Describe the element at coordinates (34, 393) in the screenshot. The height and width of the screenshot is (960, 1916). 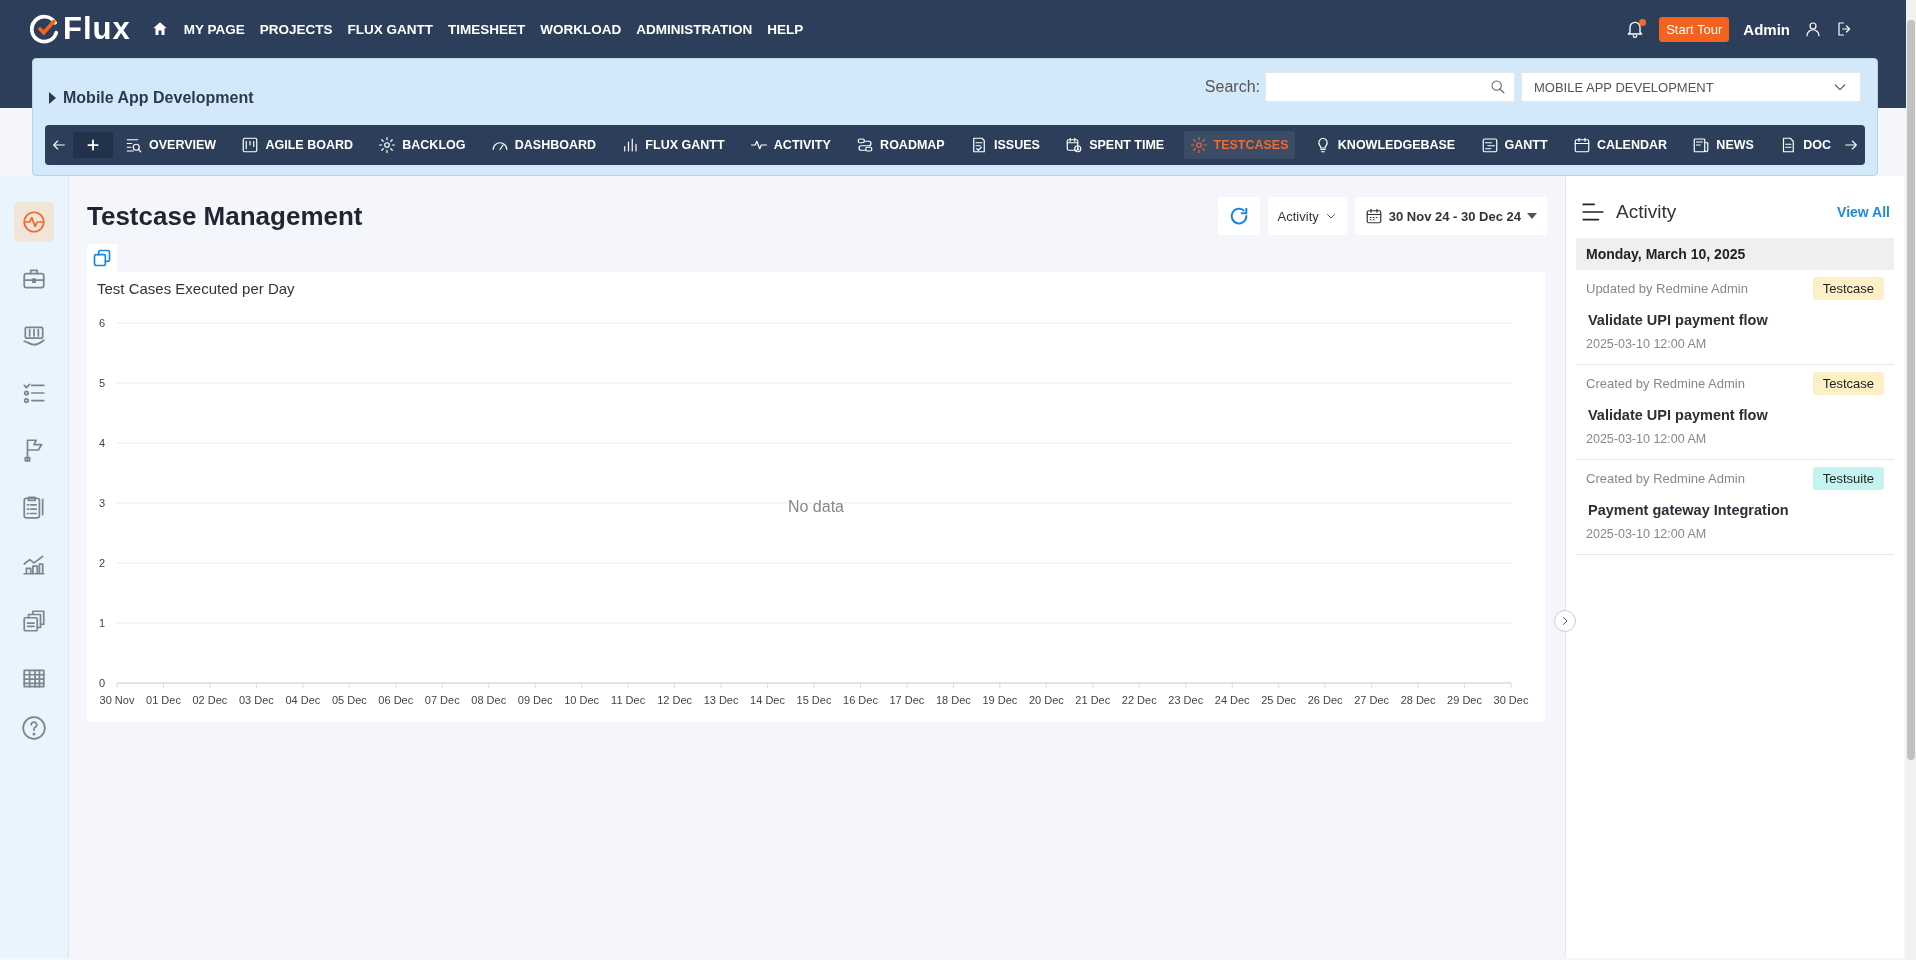
I see `checklist-icon` at that location.